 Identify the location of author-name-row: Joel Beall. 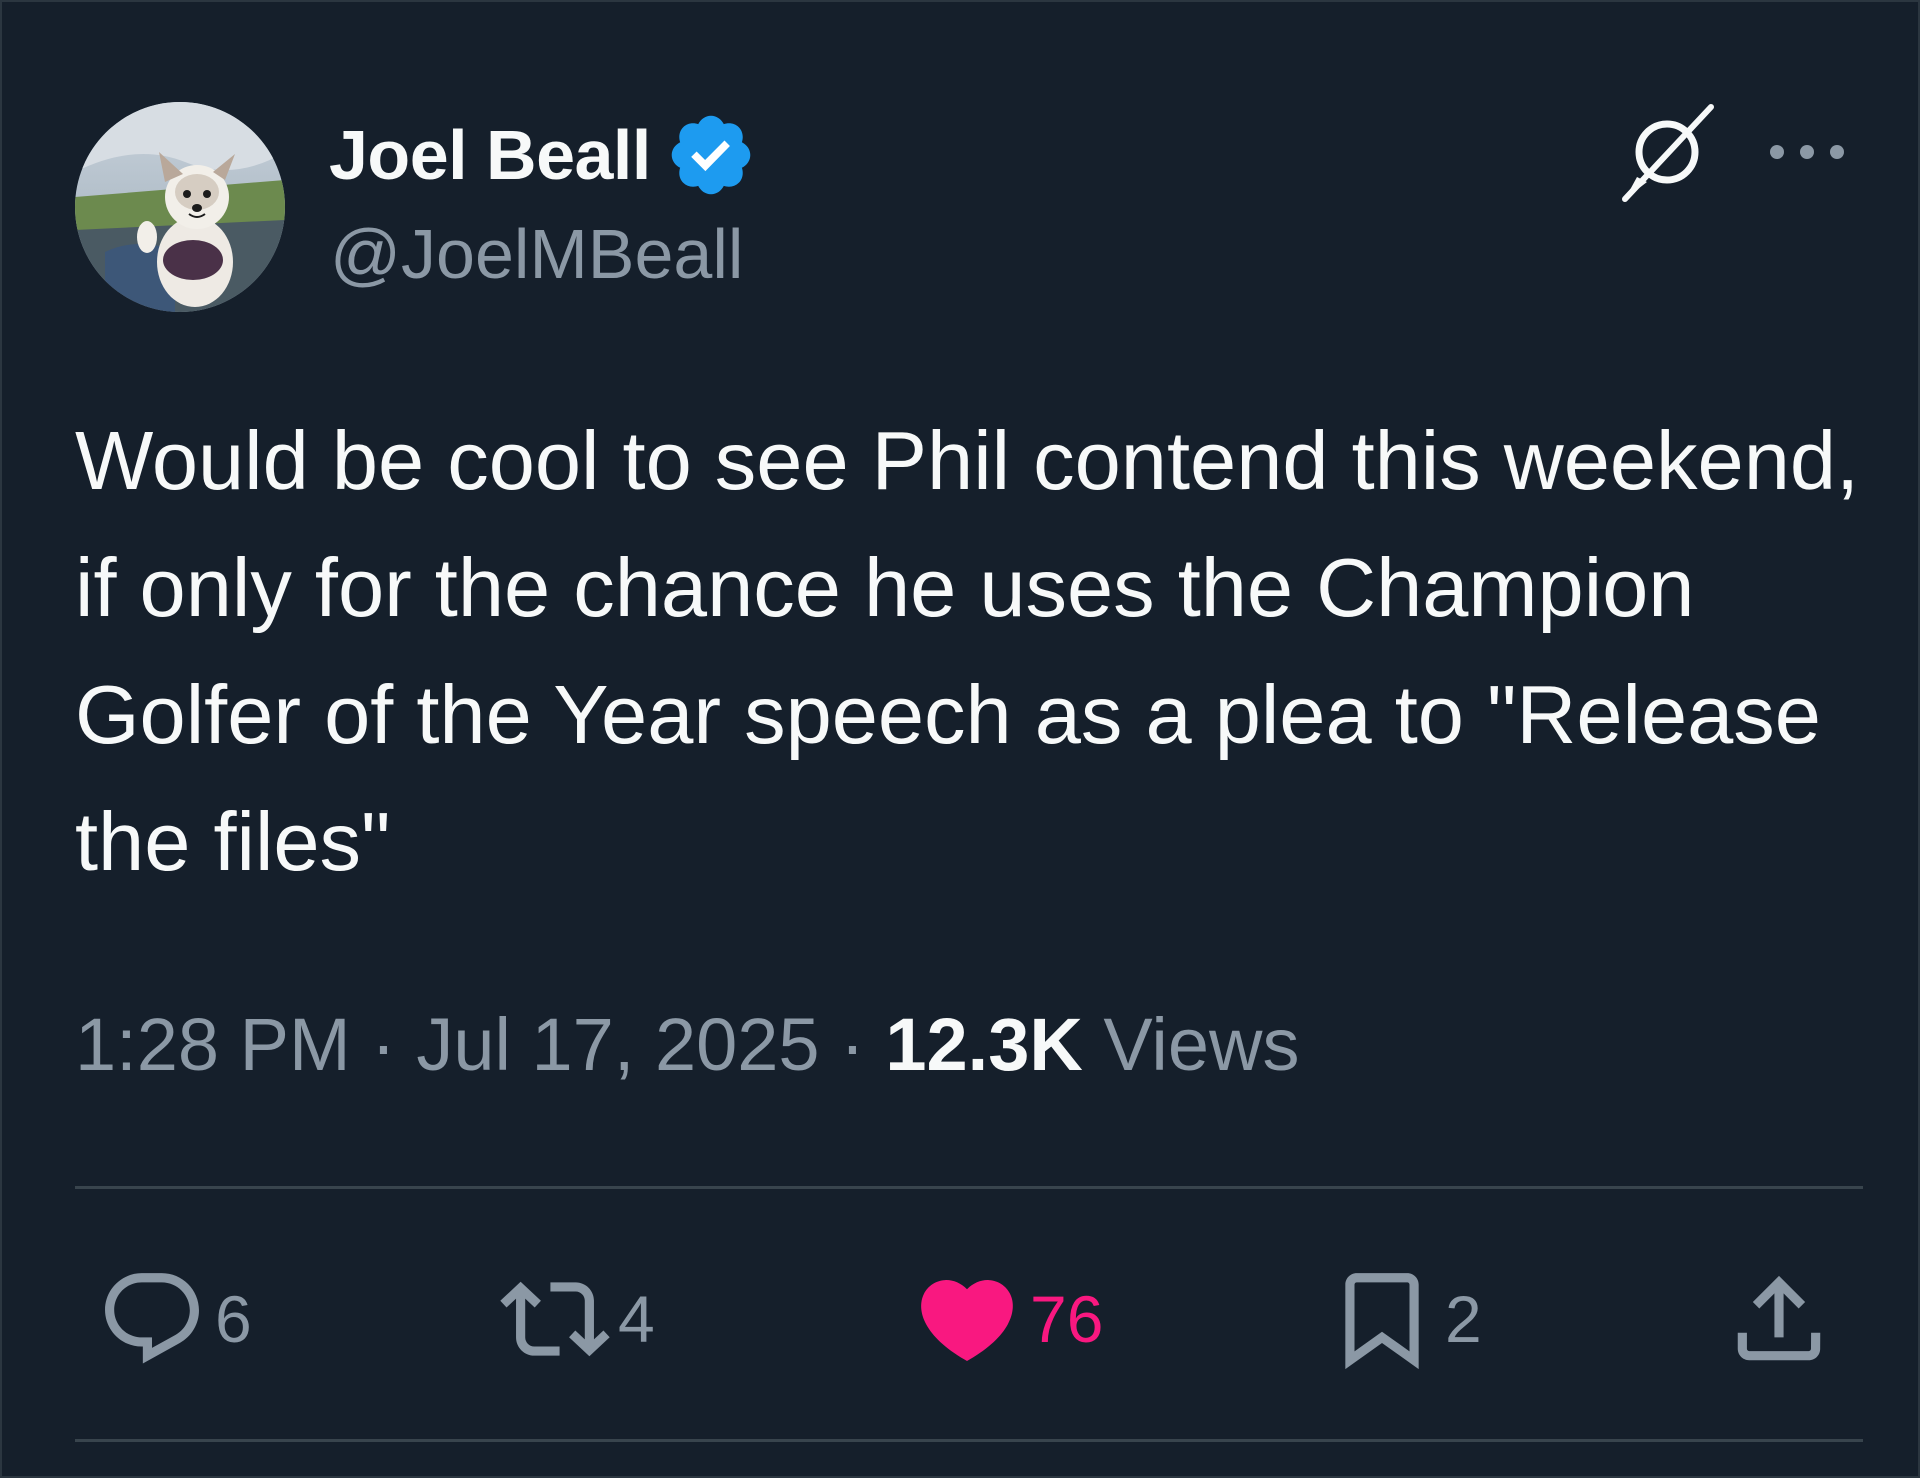
(543, 155).